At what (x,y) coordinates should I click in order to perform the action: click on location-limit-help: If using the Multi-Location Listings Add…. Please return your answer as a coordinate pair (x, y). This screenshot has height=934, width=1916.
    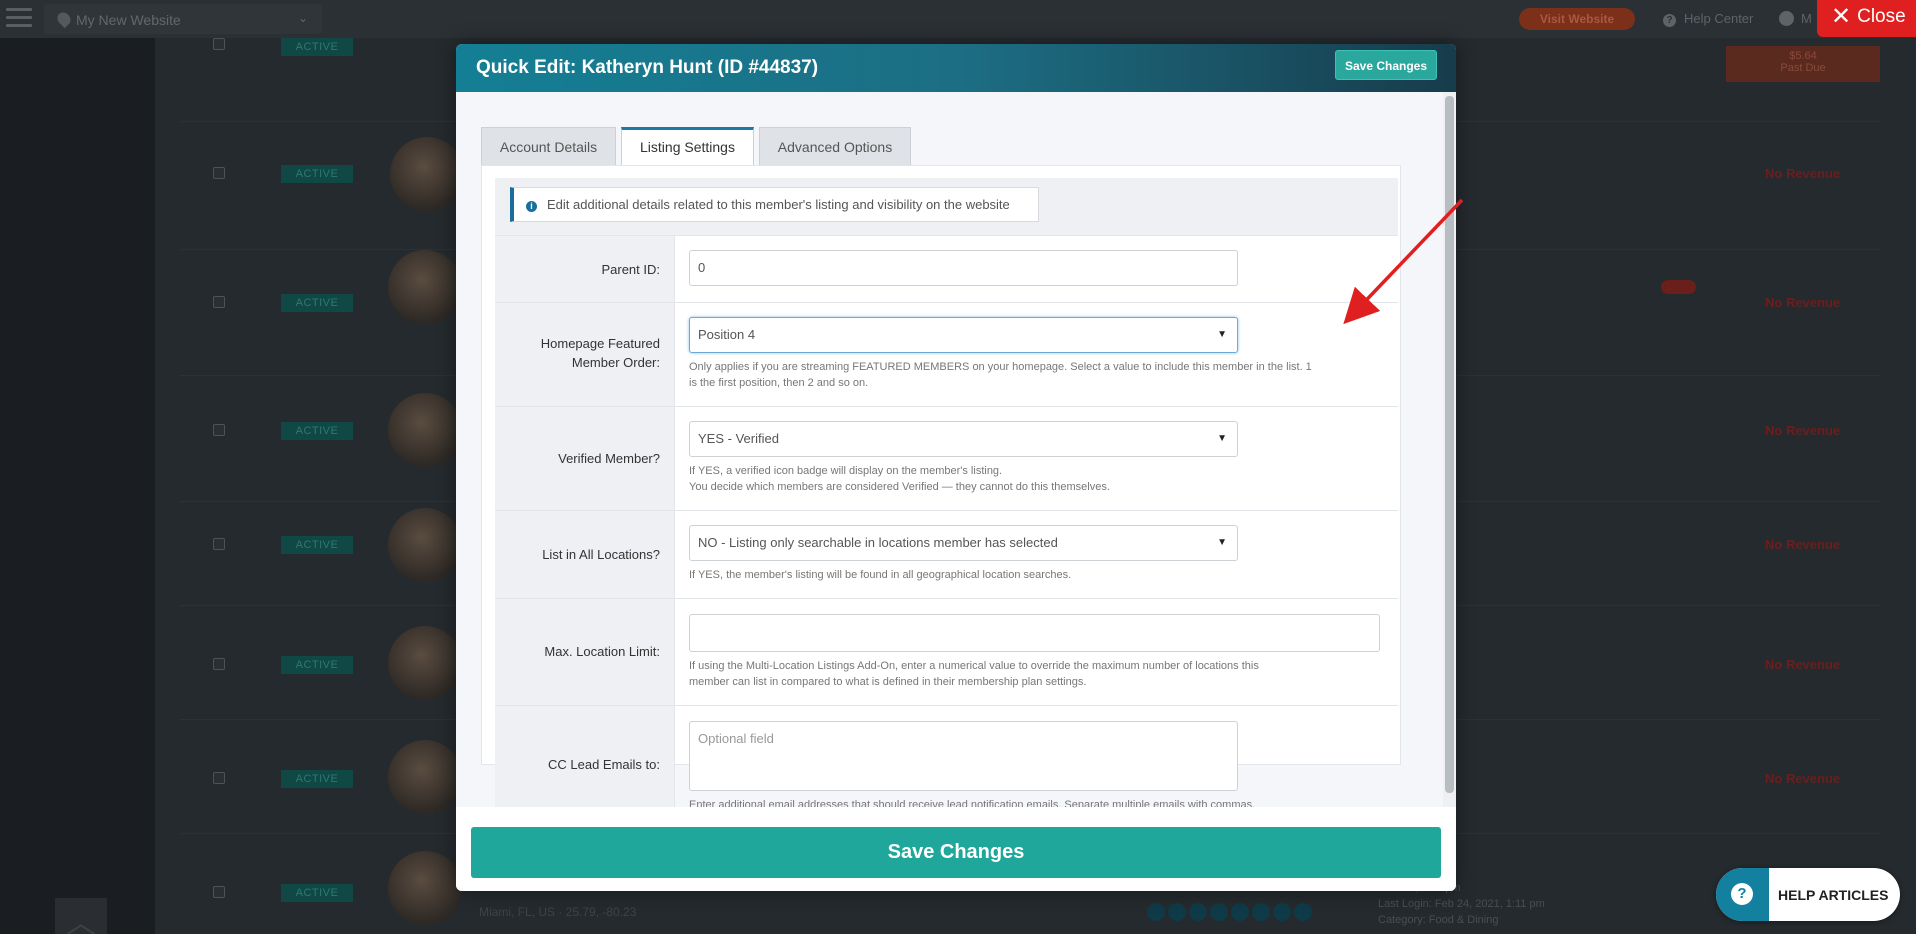
    Looking at the image, I should click on (1036, 674).